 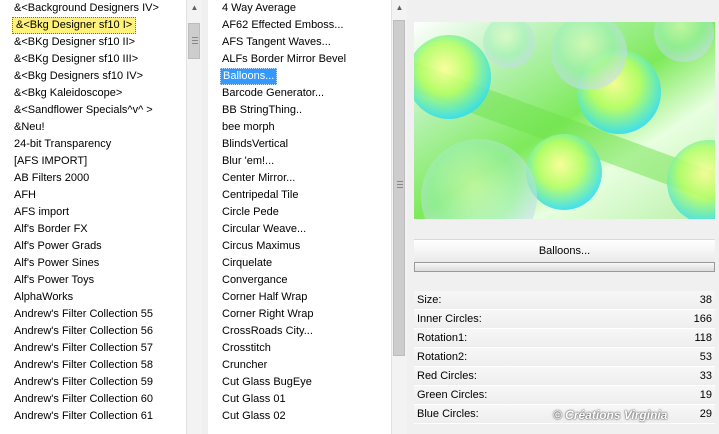 What do you see at coordinates (80, 93) in the screenshot?
I see `category-item: &<Bkg Kaleidoscope>` at bounding box center [80, 93].